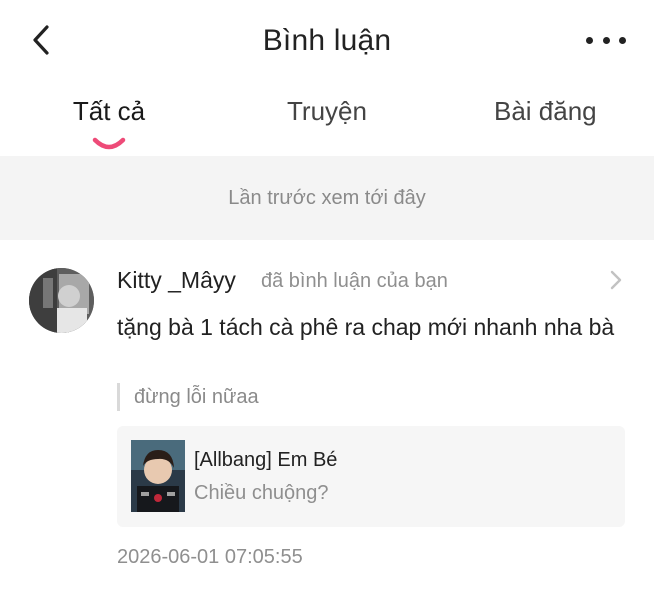  I want to click on last-viewed-text: Lần trước xem tới đây, so click(327, 197).